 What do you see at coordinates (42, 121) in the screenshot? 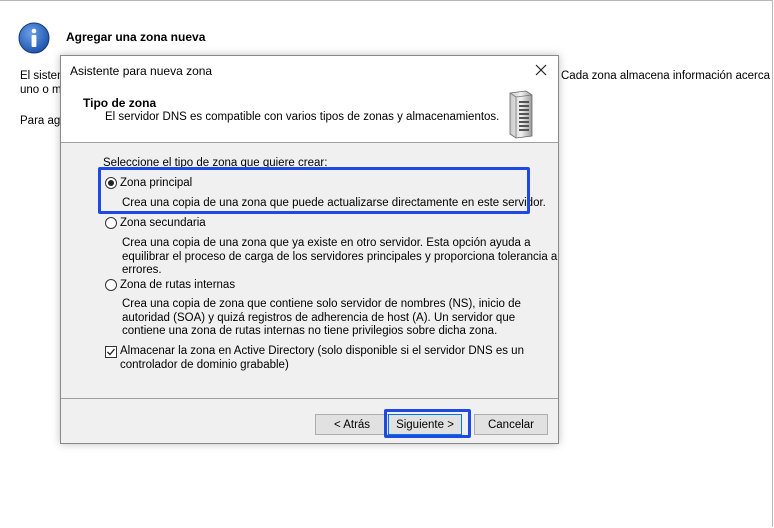
I see `background-text-line3: Para agr` at bounding box center [42, 121].